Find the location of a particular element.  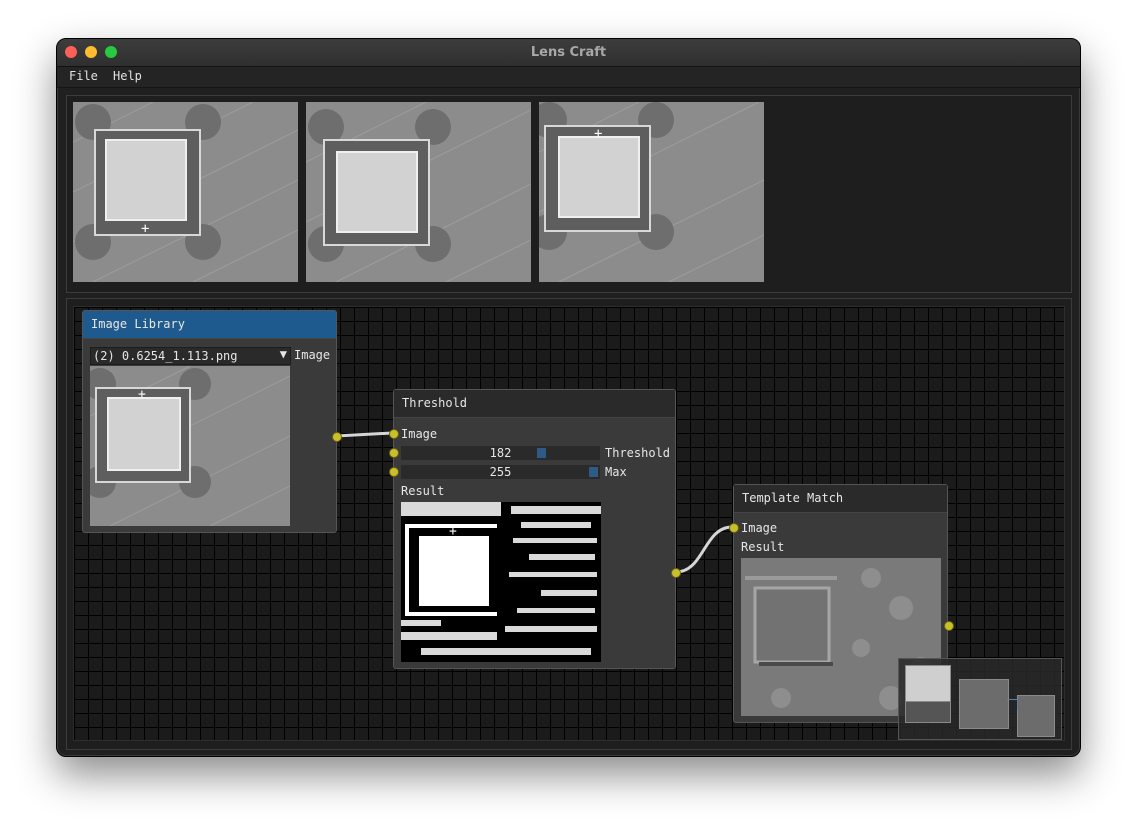

template-match-title: Template Match is located at coordinates (840, 499).